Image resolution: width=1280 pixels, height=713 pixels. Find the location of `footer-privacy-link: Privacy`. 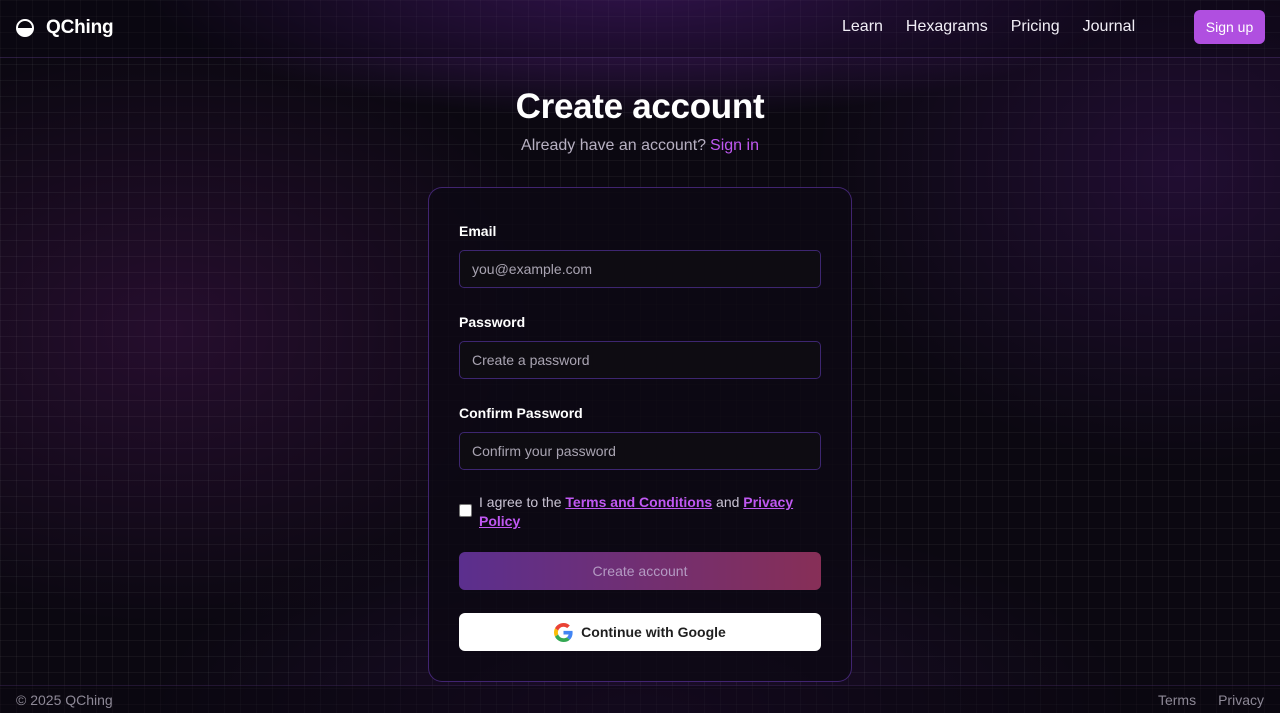

footer-privacy-link: Privacy is located at coordinates (1241, 700).